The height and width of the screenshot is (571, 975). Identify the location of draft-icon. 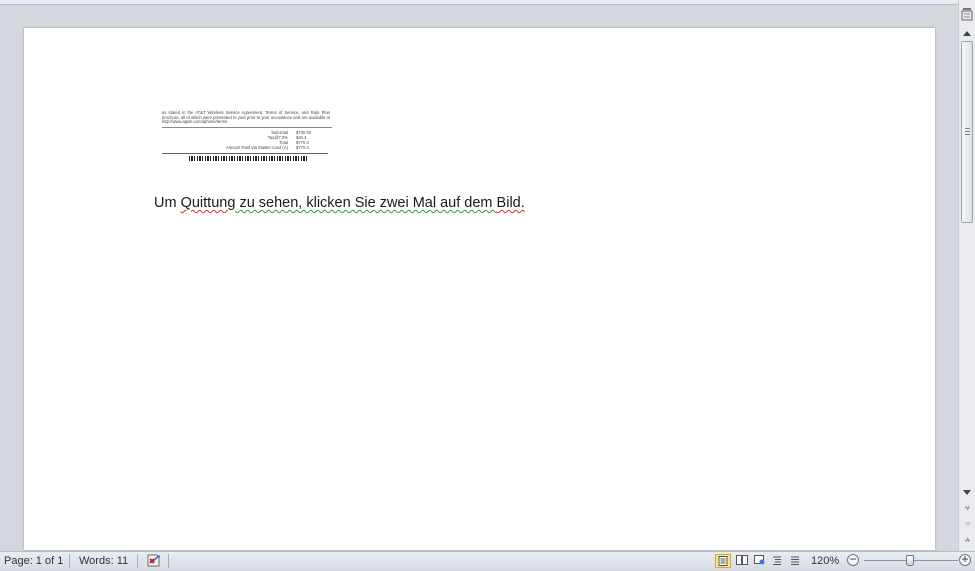
(795, 561).